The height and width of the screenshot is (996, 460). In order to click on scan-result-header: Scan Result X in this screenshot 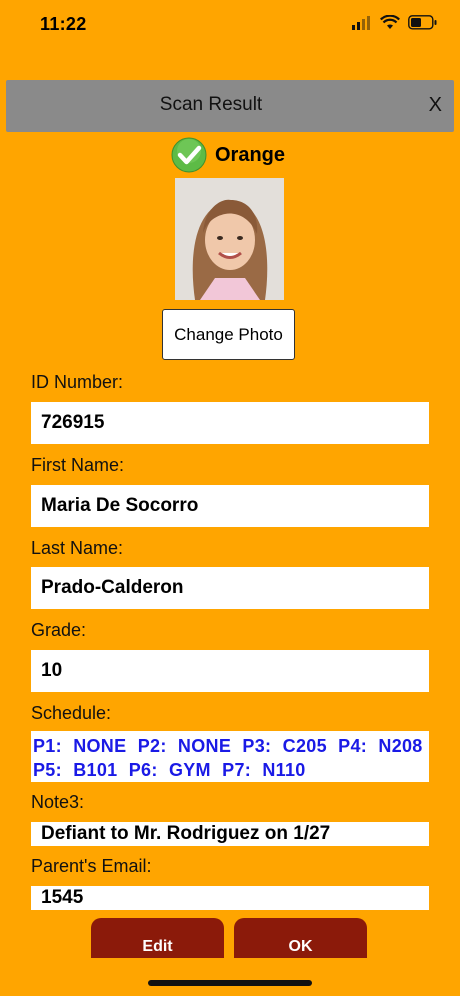, I will do `click(230, 106)`.